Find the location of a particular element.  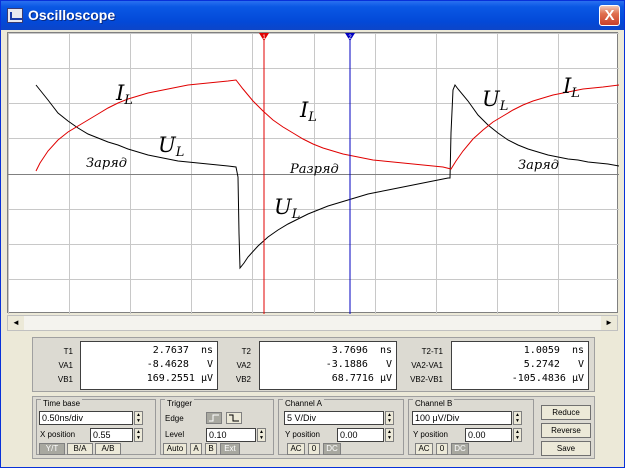

channel-b-zero-button: 0 is located at coordinates (442, 449).